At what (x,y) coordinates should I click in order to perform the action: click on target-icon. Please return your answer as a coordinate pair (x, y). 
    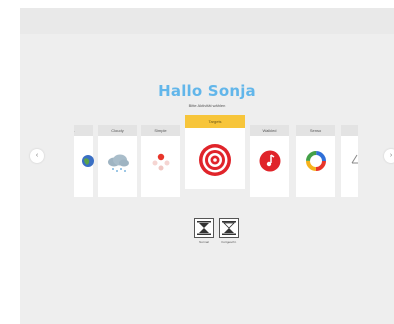
    Looking at the image, I should click on (215, 160).